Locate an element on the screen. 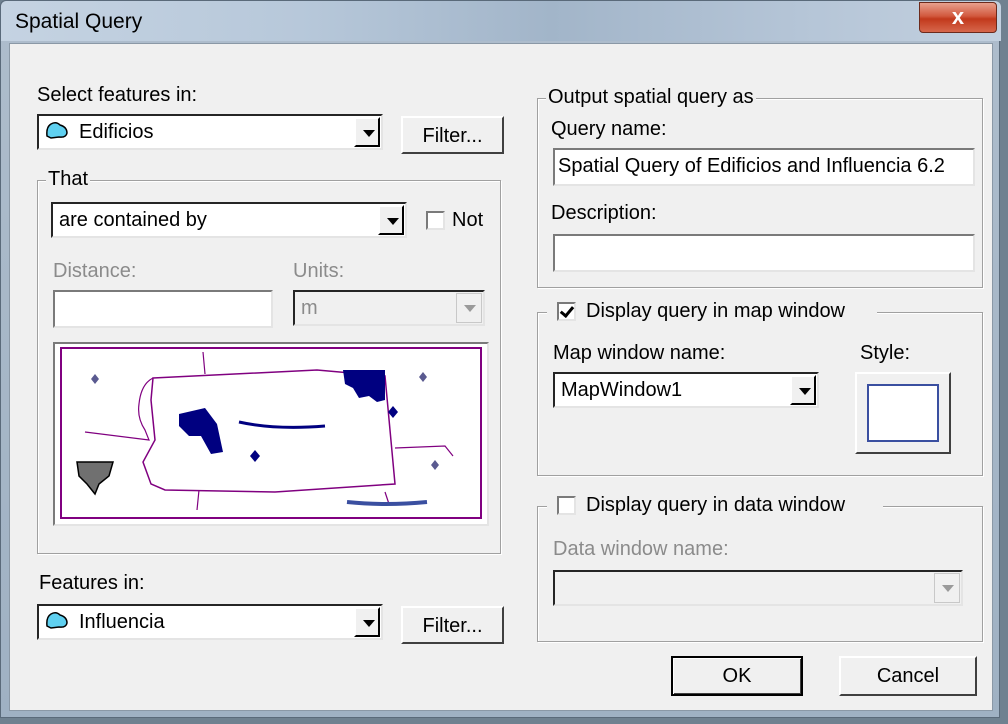  close-button: x is located at coordinates (958, 17).